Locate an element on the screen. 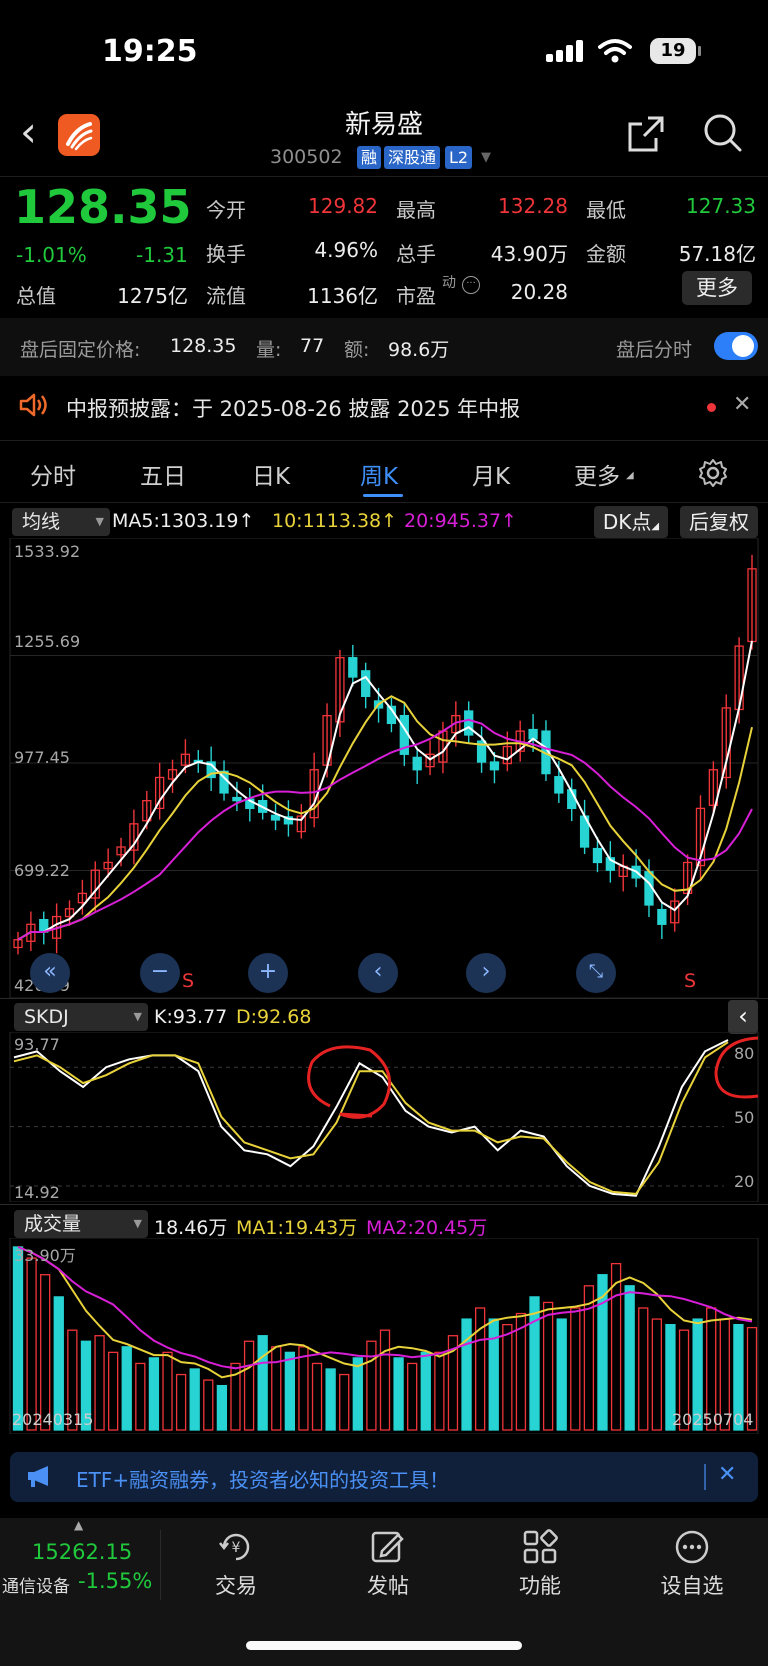 Image resolution: width=768 pixels, height=1666 pixels. start-date: 20240315 is located at coordinates (53, 1419).